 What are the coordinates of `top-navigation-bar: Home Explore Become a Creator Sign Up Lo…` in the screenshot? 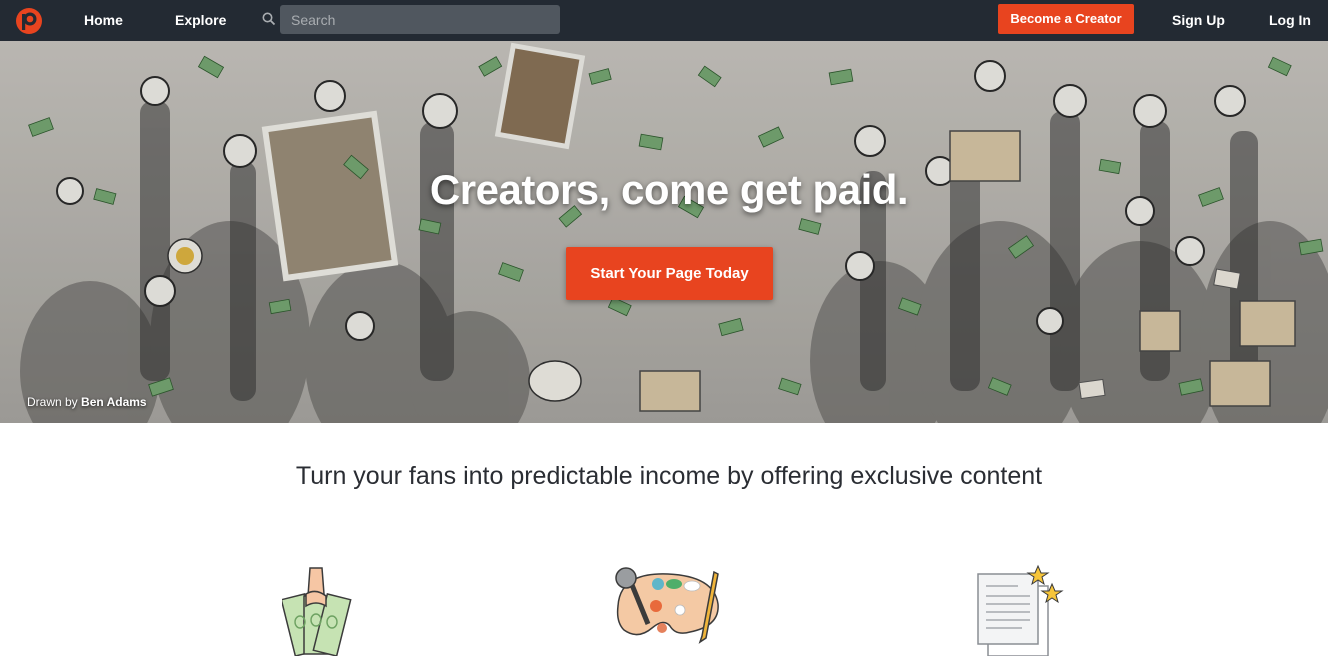 It's located at (664, 20).